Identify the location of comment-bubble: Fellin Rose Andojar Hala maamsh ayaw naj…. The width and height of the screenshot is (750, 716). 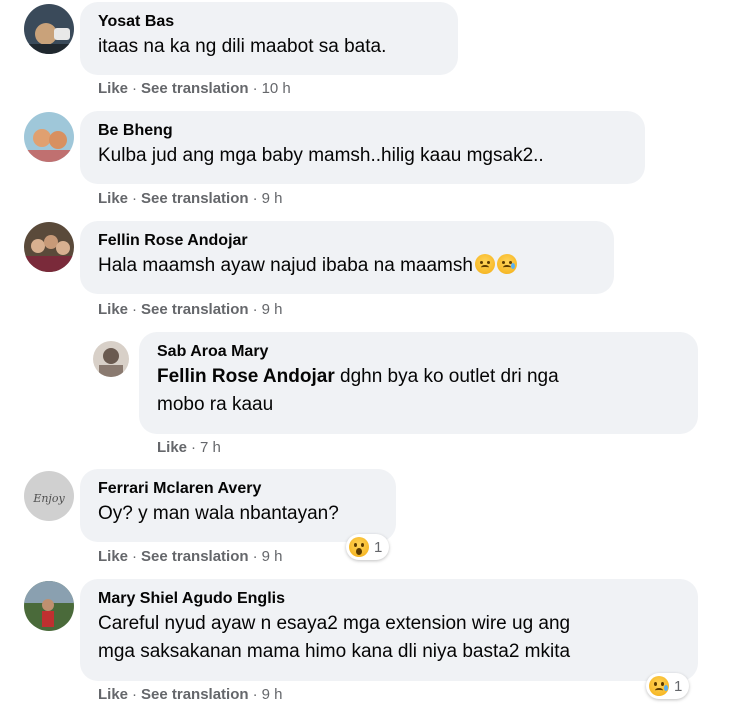
(347, 257).